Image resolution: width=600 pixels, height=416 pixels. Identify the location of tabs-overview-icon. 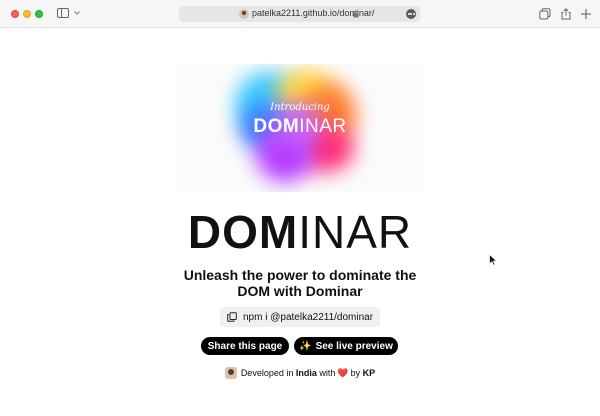
(545, 14).